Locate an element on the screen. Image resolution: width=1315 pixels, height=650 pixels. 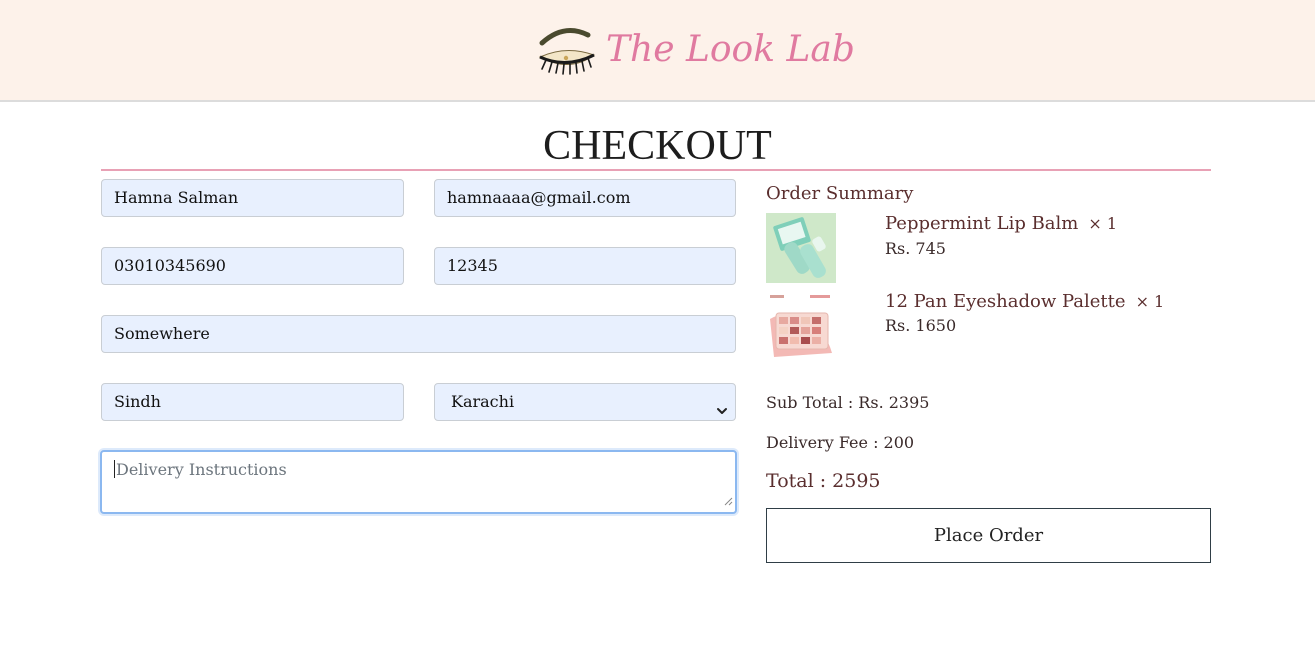
cart-item-price: Rs. 745 is located at coordinates (915, 248).